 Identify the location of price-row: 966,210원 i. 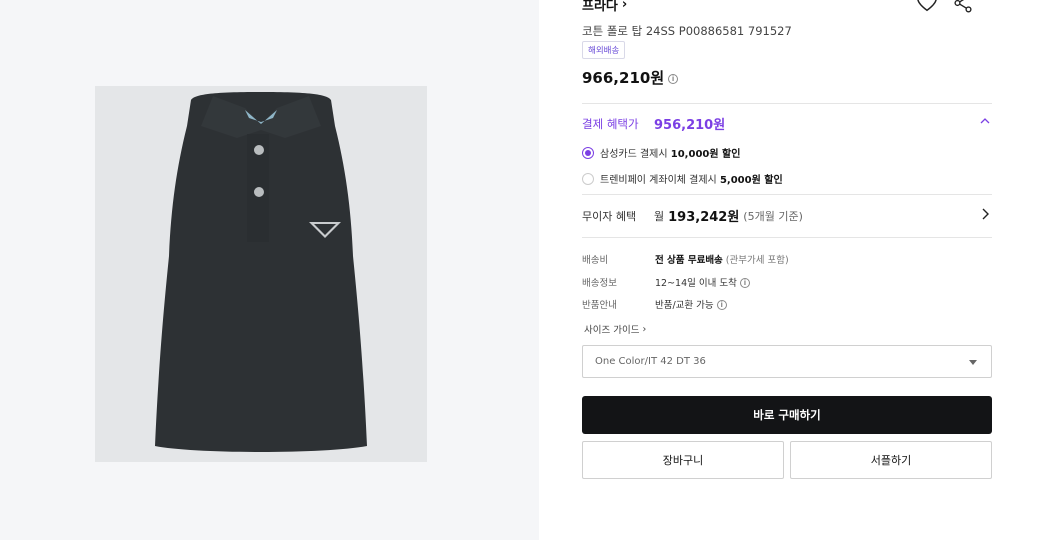
(630, 77).